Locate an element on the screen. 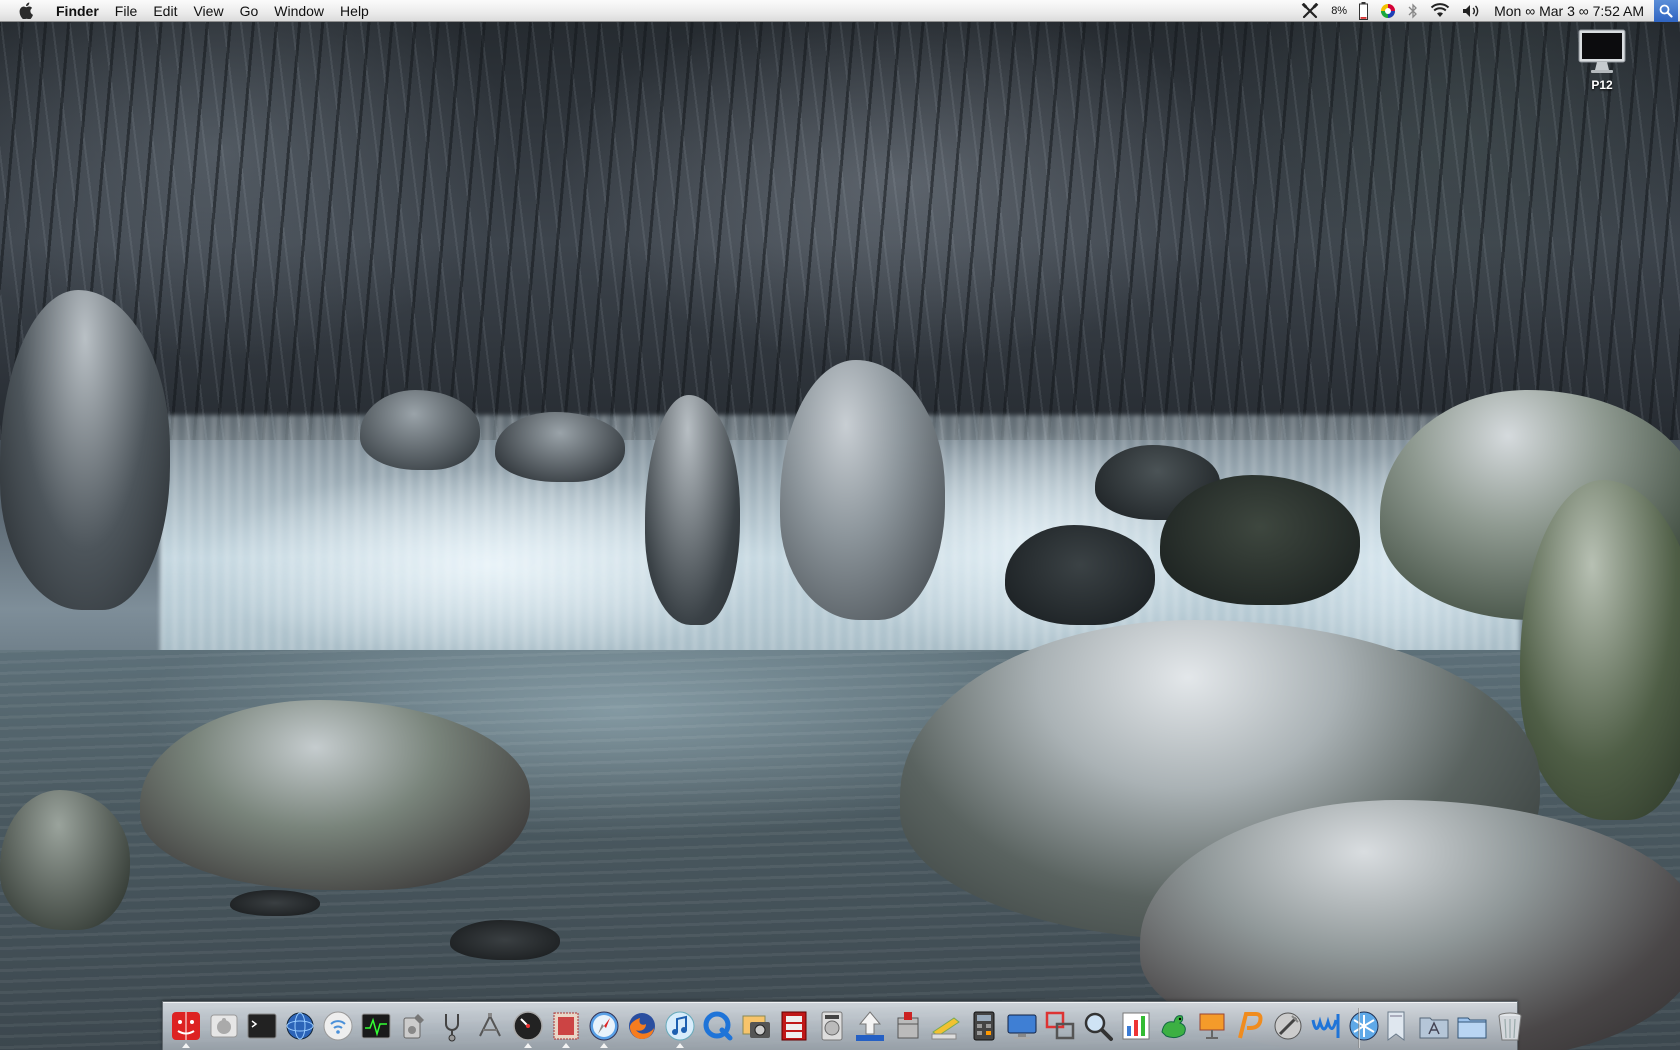 The width and height of the screenshot is (1680, 1050). dock is located at coordinates (842, 1025).